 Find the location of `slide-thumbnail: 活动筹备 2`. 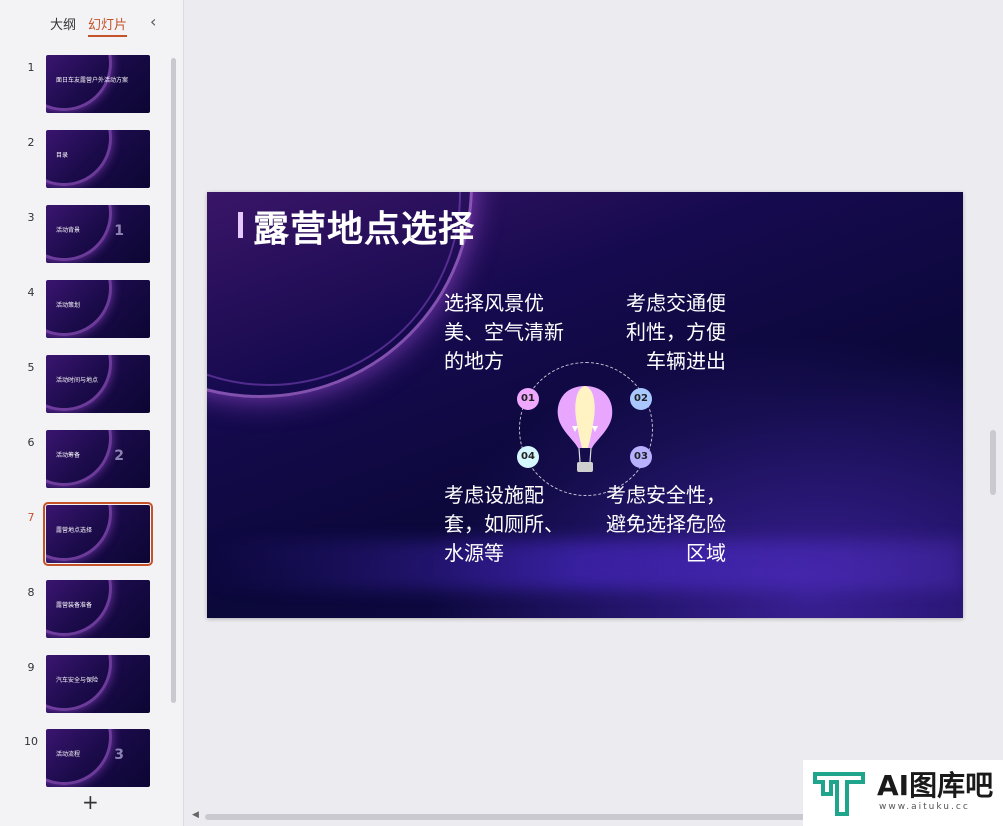

slide-thumbnail: 活动筹备 2 is located at coordinates (98, 459).